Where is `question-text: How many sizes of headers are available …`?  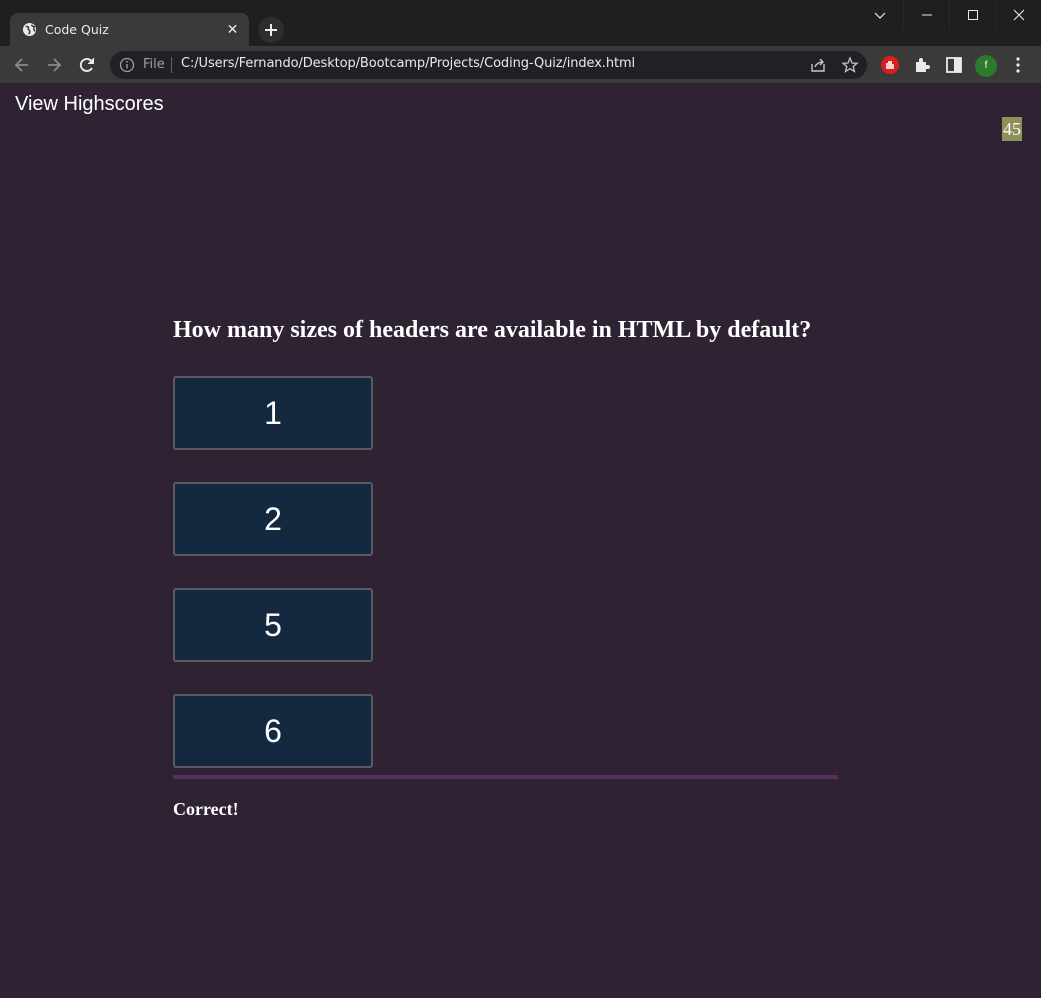
question-text: How many sizes of headers are available … is located at coordinates (492, 330).